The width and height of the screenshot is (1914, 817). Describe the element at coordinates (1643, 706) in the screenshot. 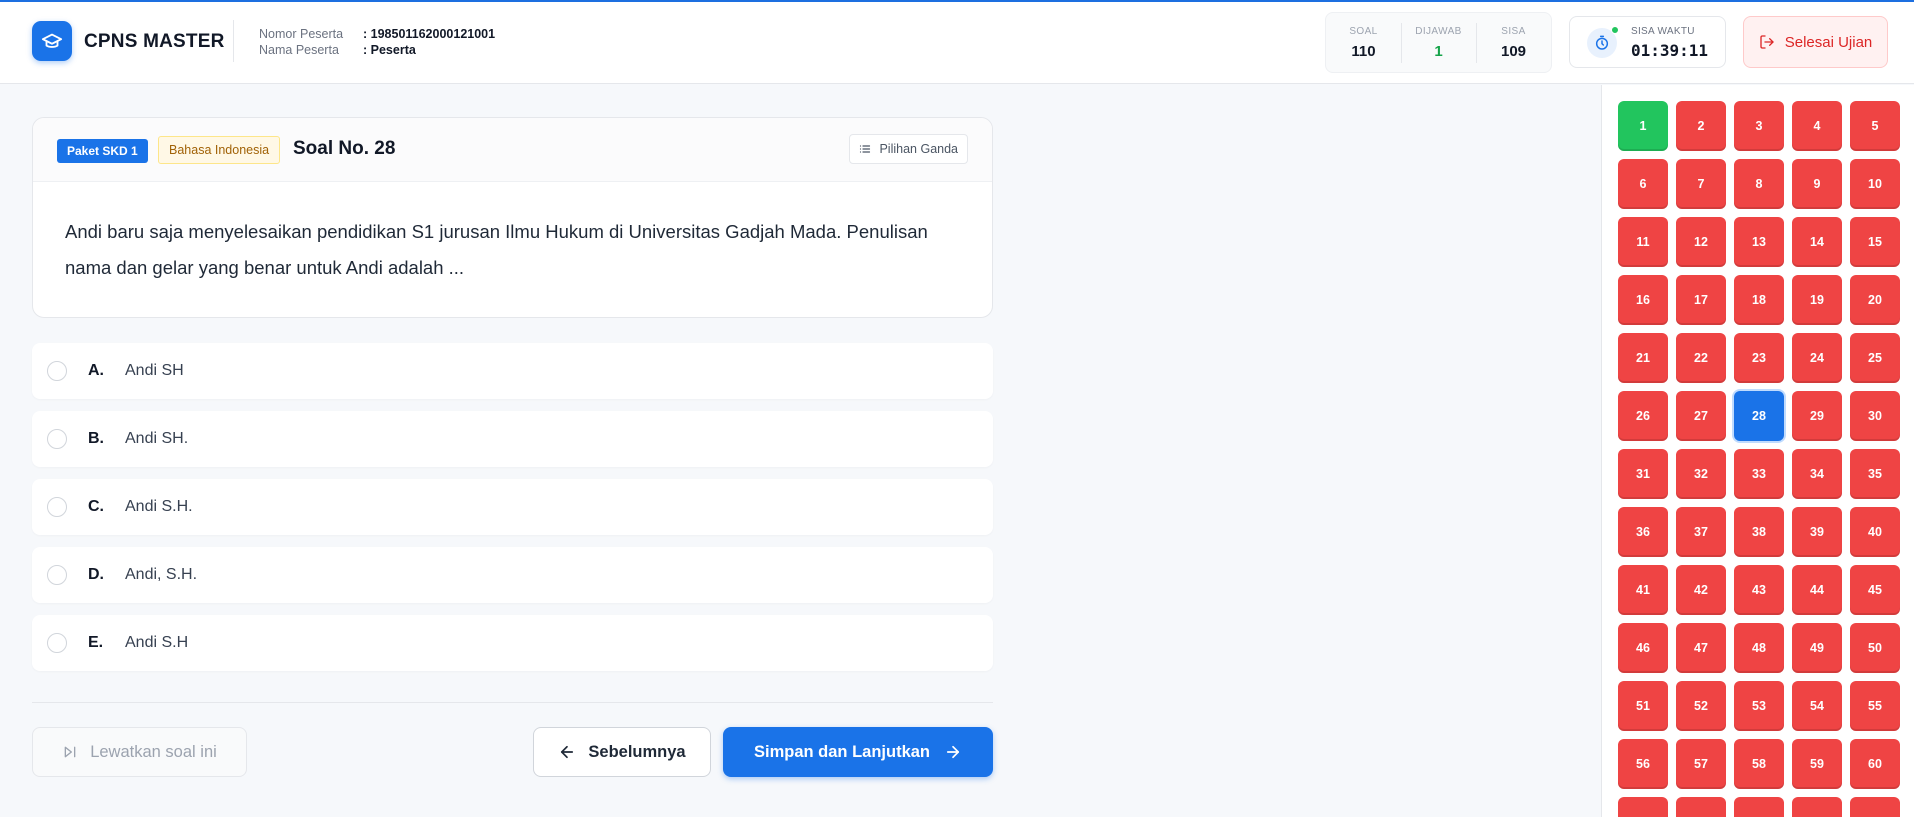

I see `question-number-51: 51` at that location.